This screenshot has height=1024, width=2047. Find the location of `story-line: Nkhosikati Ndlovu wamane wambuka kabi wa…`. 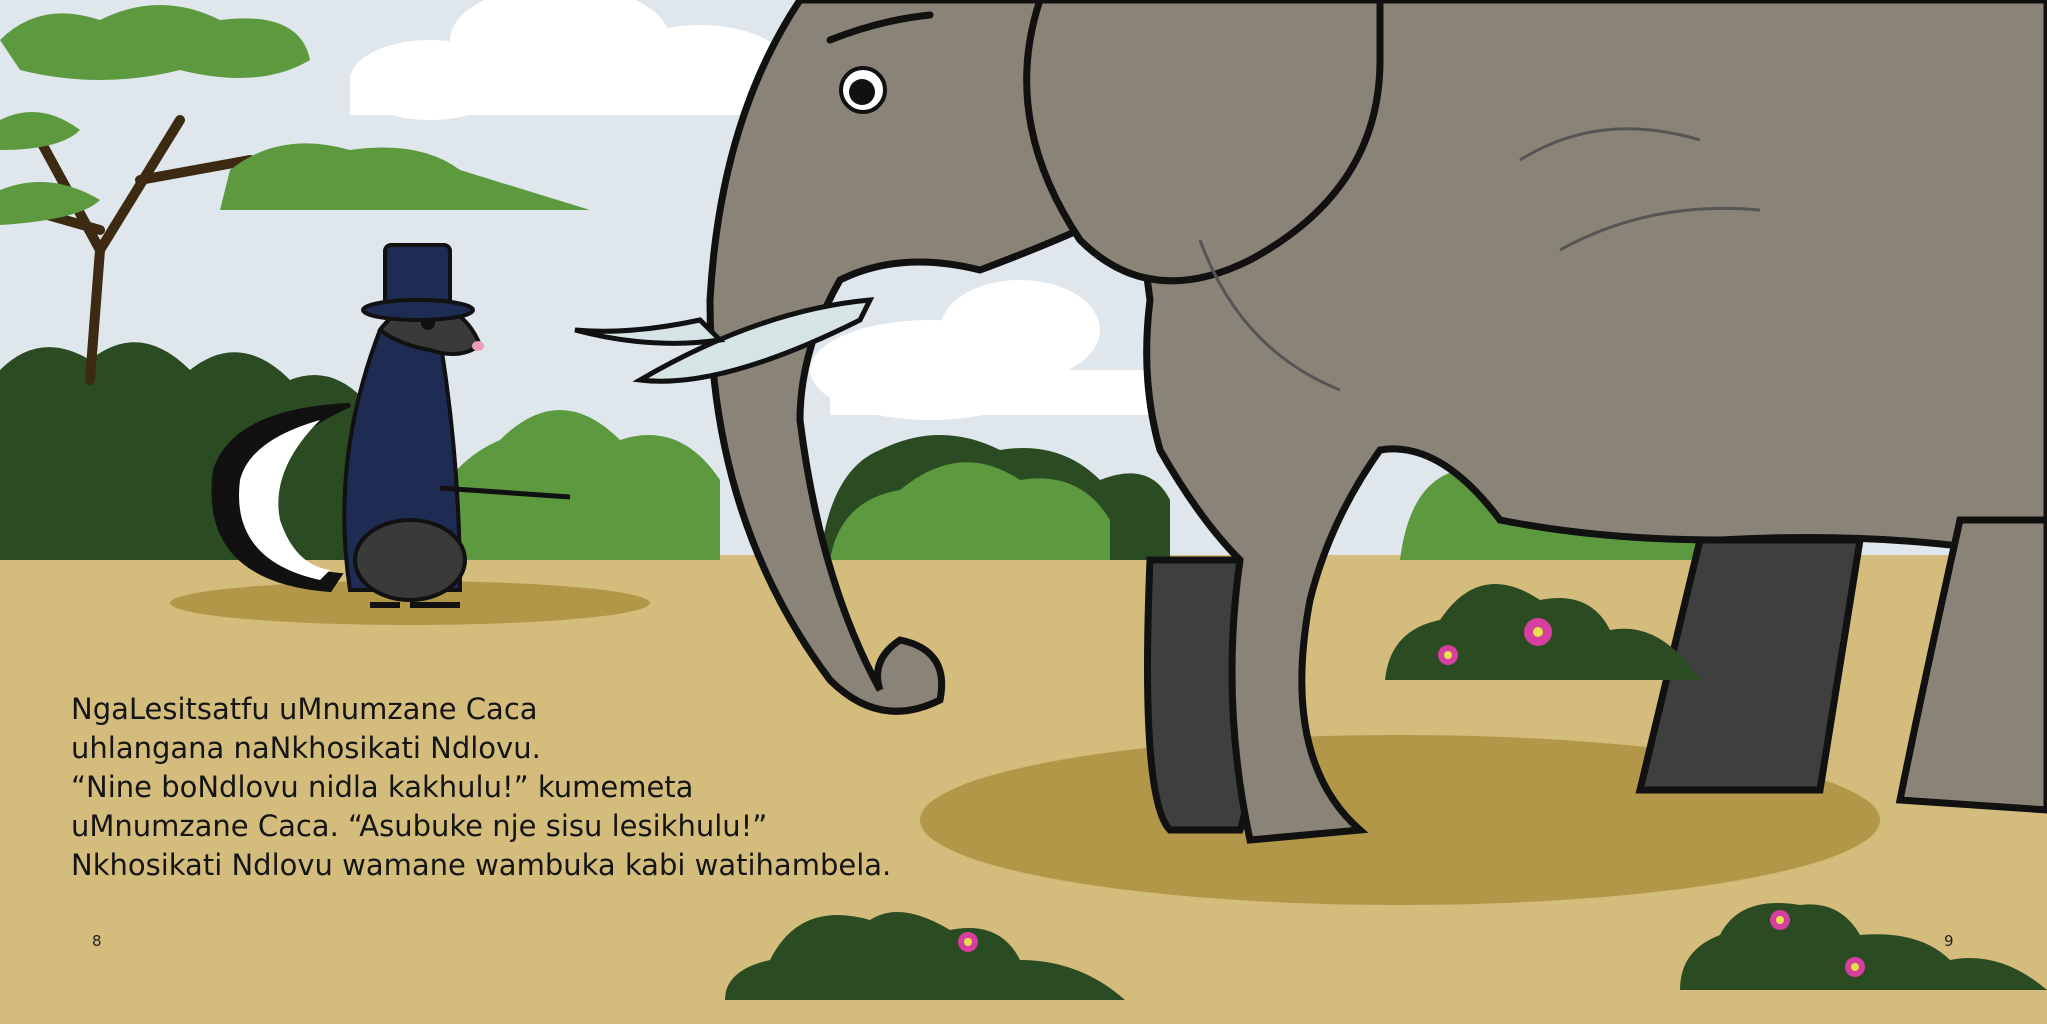

story-line: Nkhosikati Ndlovu wamane wambuka kabi wa… is located at coordinates (481, 865).